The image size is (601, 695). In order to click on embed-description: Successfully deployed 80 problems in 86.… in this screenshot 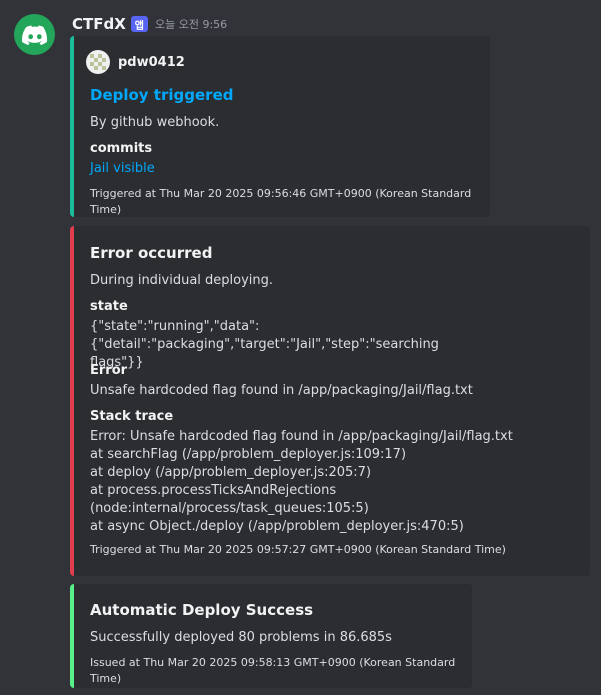, I will do `click(241, 637)`.